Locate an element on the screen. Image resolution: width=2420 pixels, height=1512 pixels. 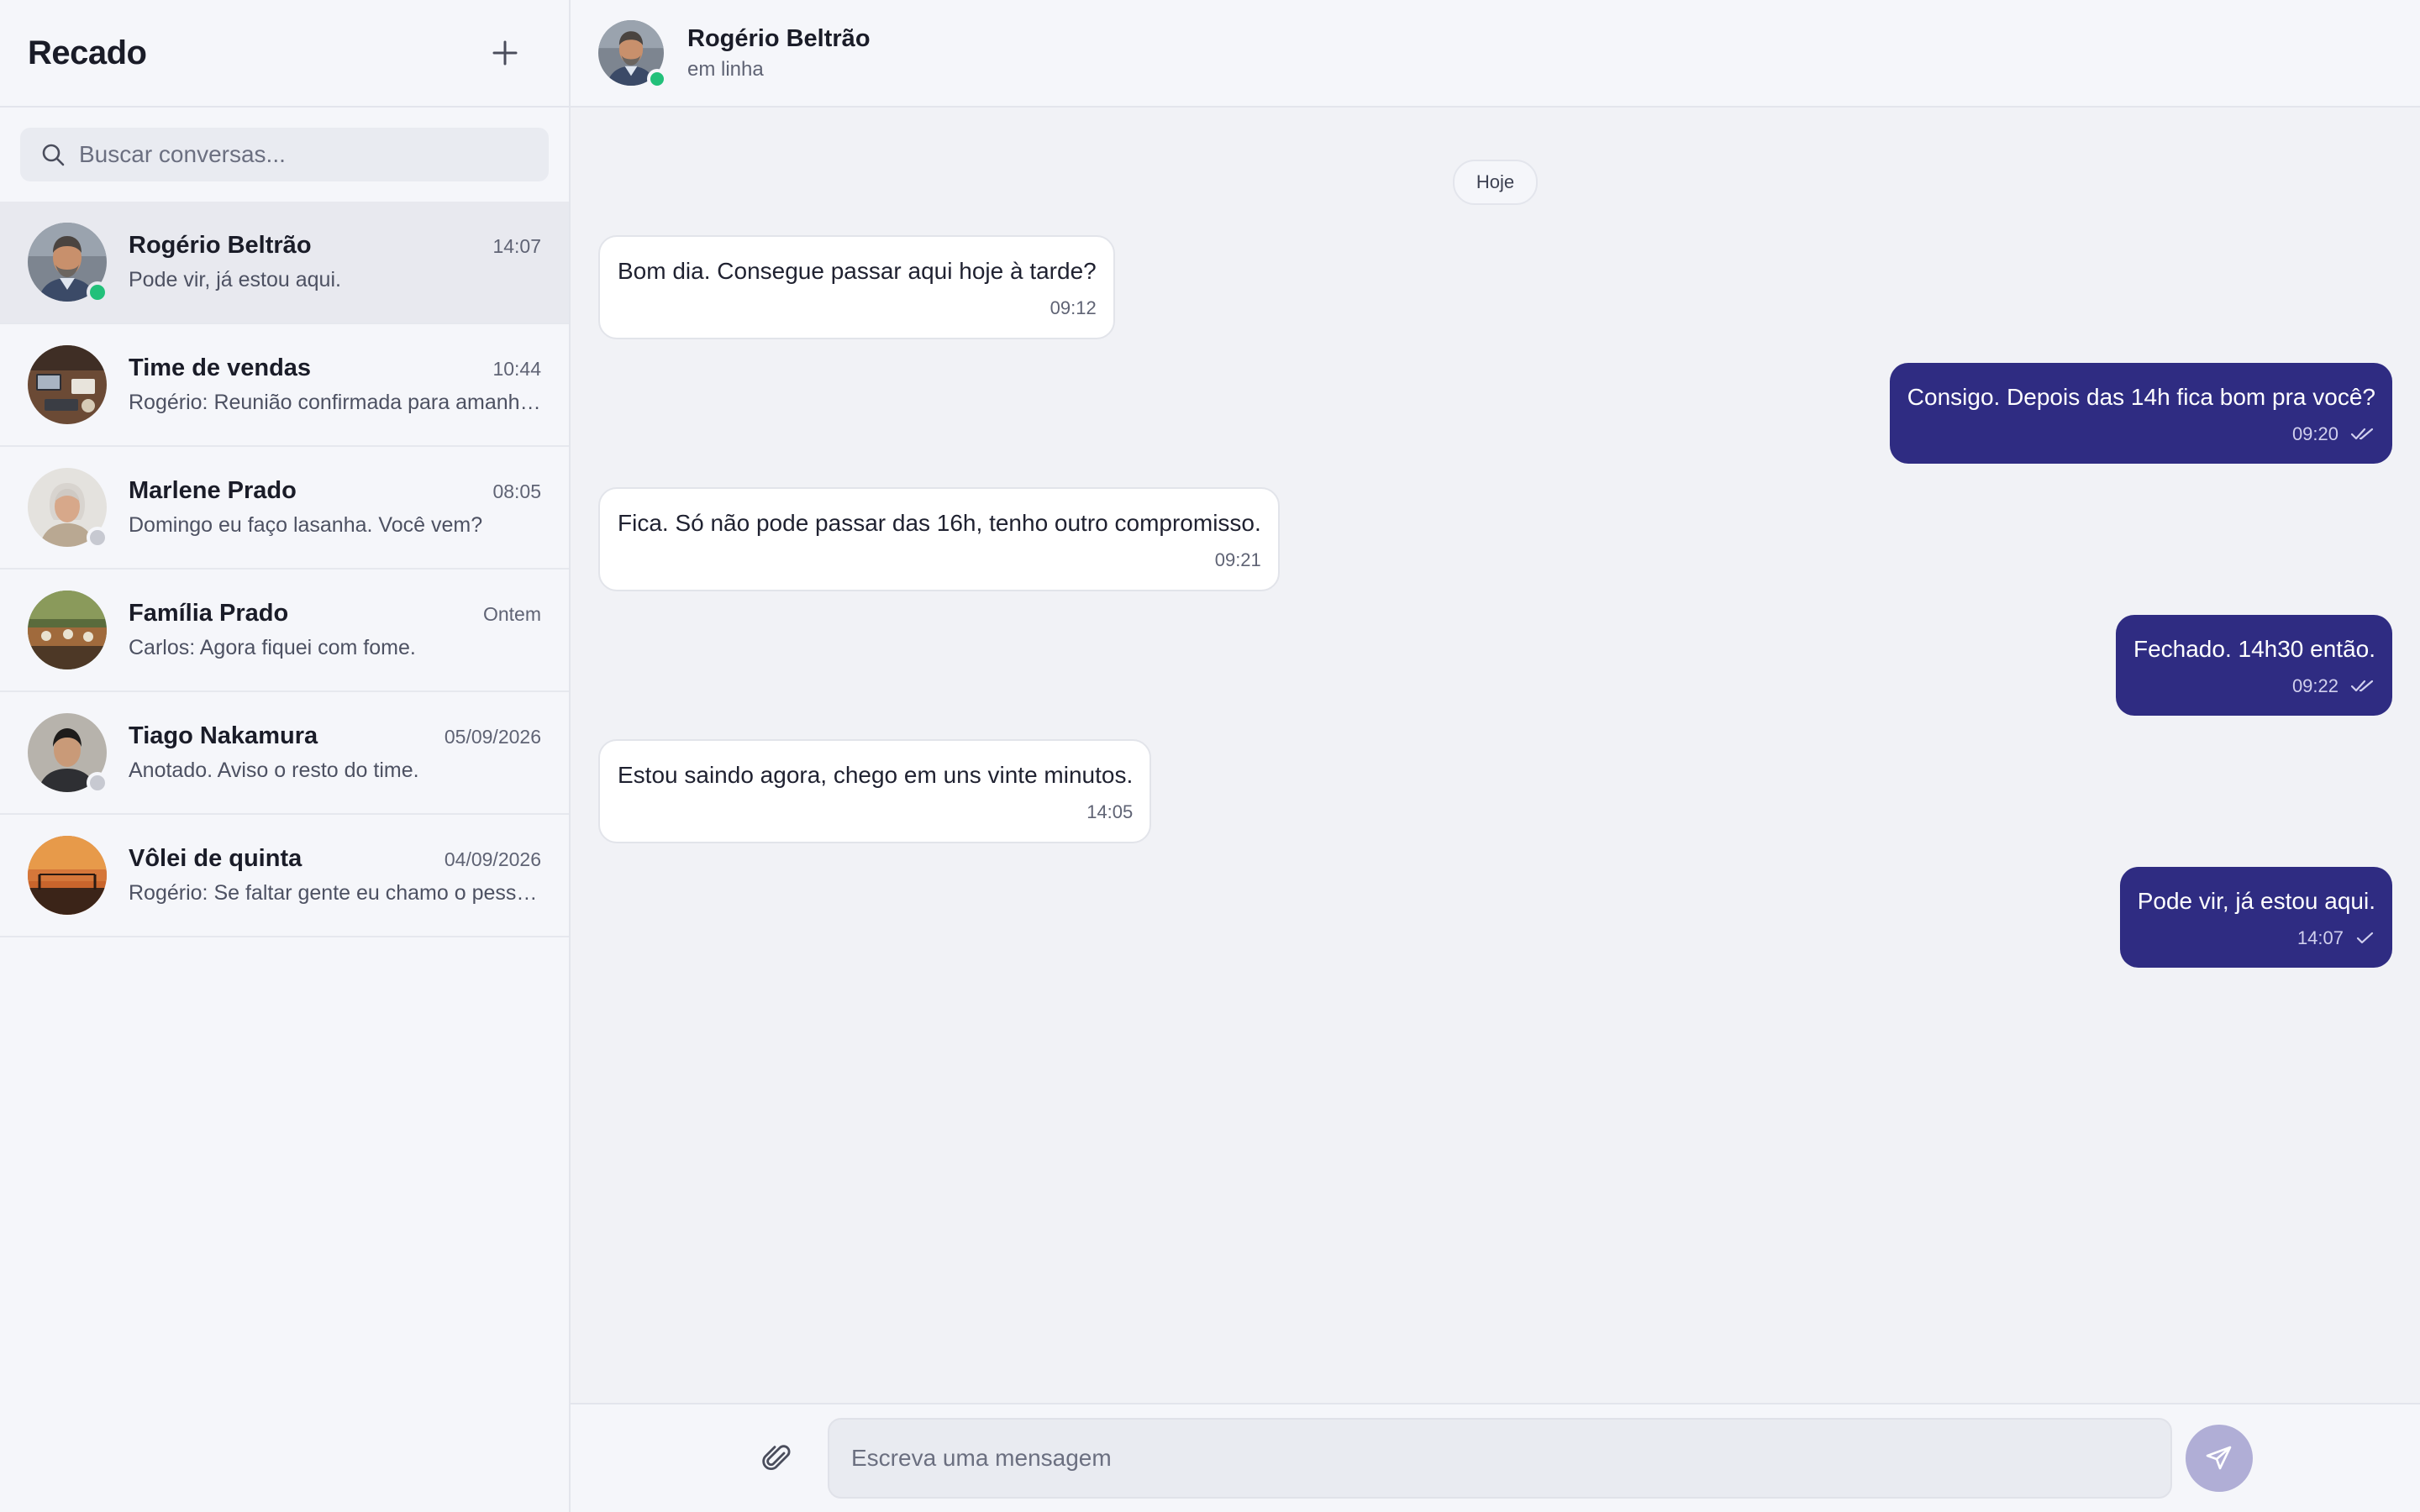
conversation-time: 10:44 is located at coordinates (516, 369).